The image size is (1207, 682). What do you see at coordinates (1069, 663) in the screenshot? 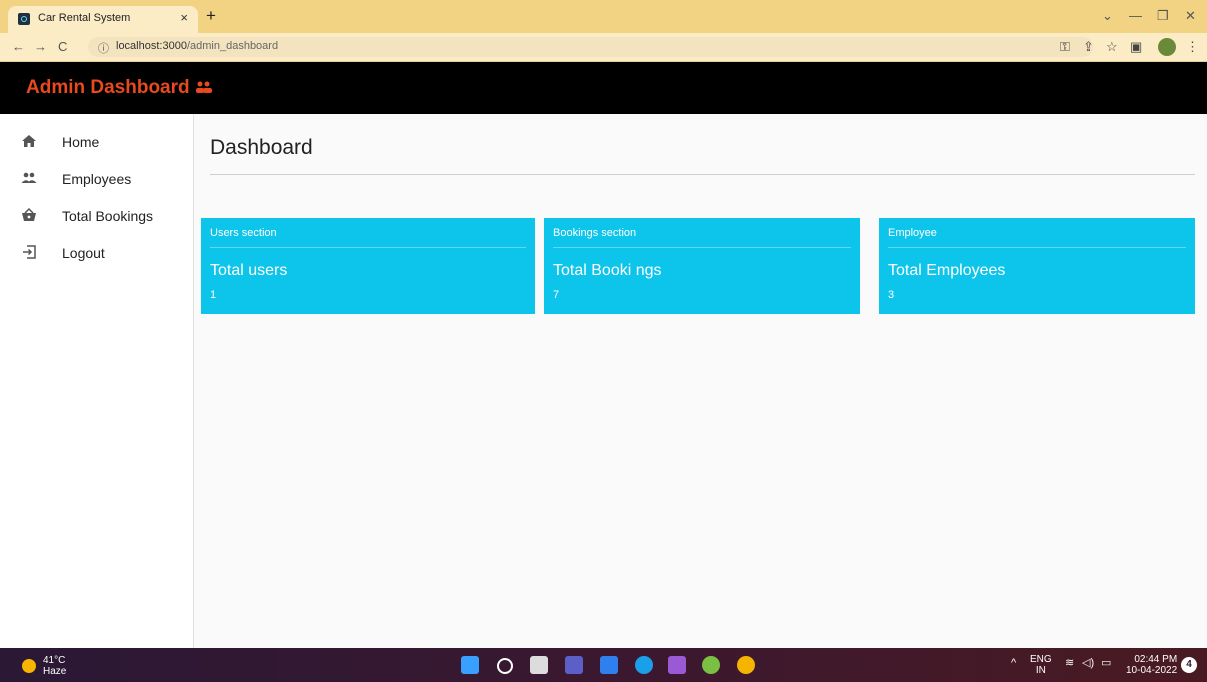
I see `wifi-icon: ≋` at bounding box center [1069, 663].